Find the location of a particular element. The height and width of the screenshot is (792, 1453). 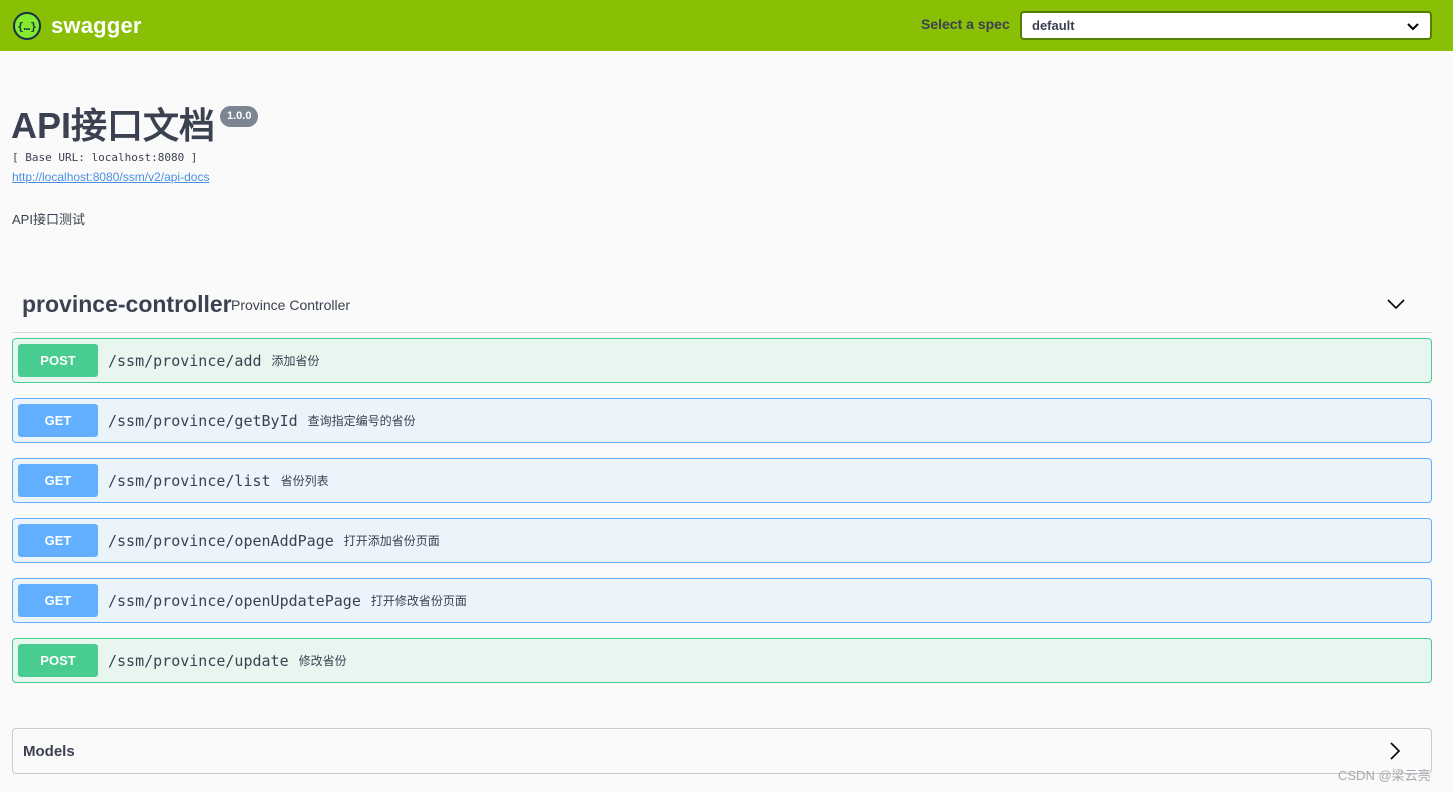

operation-get-list: GET /ssm/province/list 省份列表 is located at coordinates (722, 480).